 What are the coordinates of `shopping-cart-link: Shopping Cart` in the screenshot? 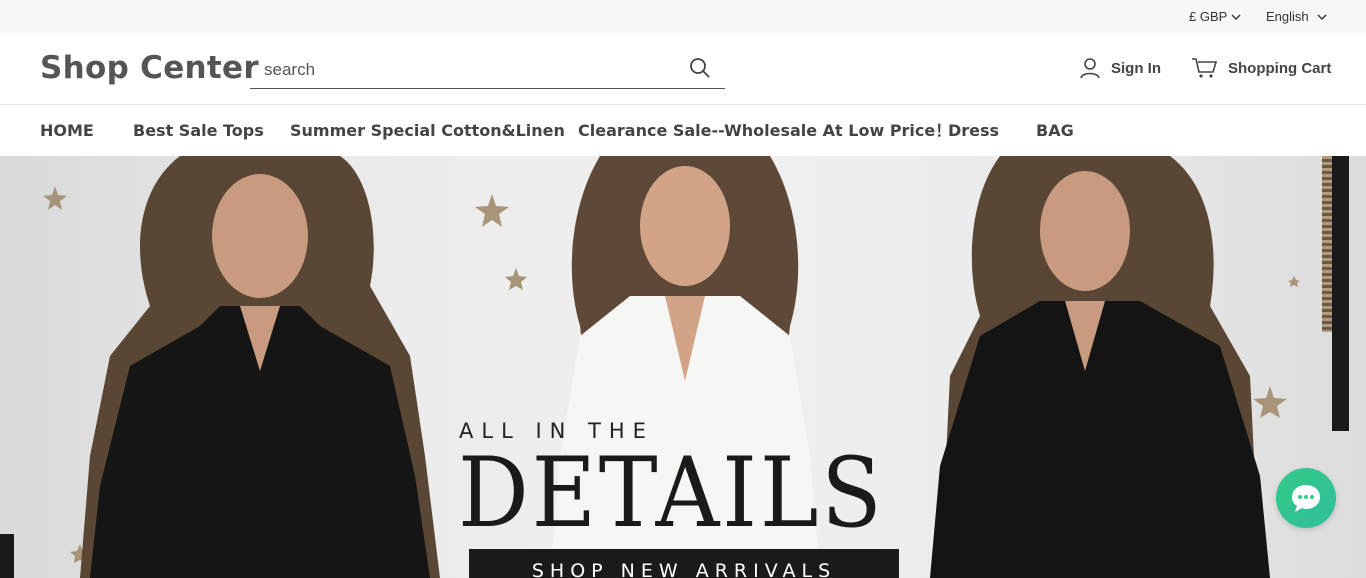 It's located at (1261, 68).